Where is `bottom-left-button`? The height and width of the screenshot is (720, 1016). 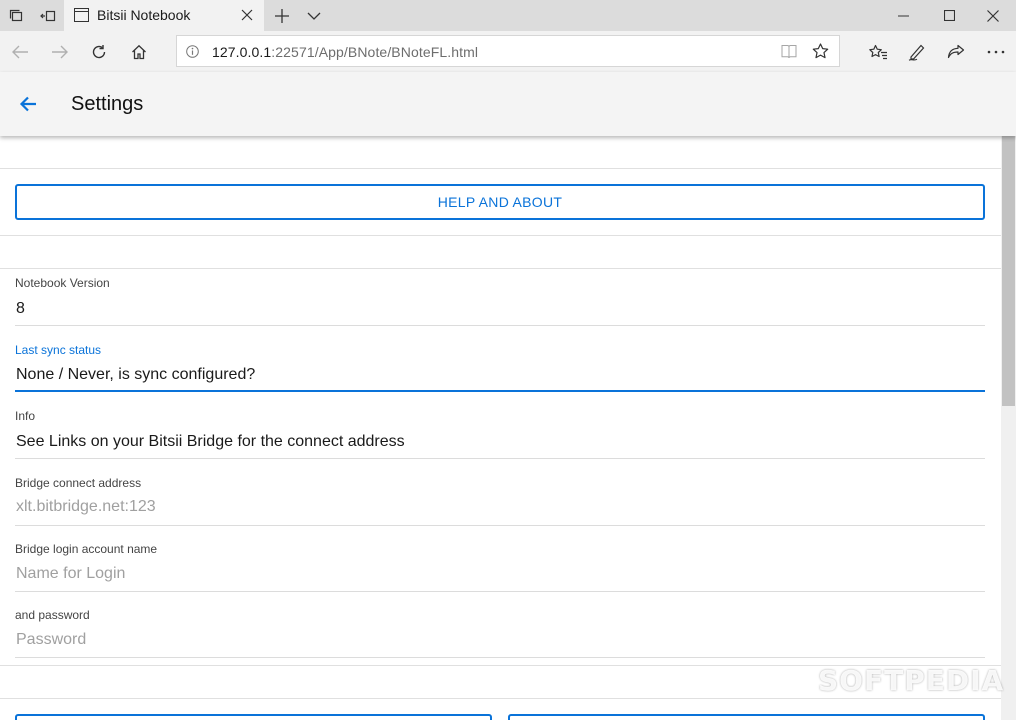 bottom-left-button is located at coordinates (253, 717).